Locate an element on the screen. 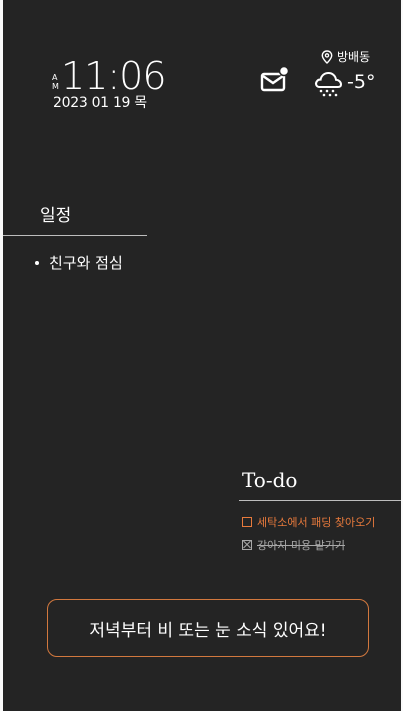 This screenshot has height=711, width=403. todo-item: 세탁소에서 패딩 찾아오기 is located at coordinates (308, 522).